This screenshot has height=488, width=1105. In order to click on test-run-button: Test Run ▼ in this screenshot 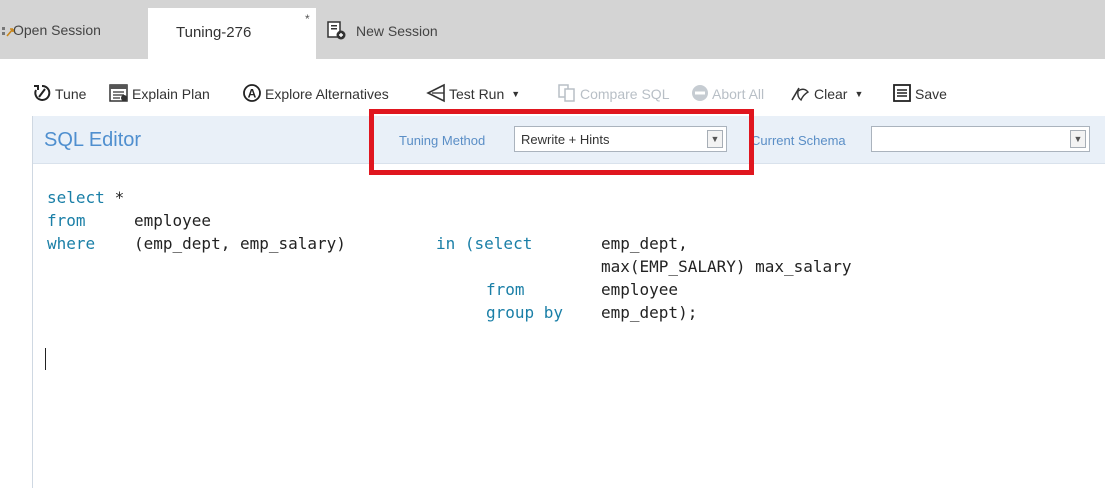, I will do `click(473, 94)`.